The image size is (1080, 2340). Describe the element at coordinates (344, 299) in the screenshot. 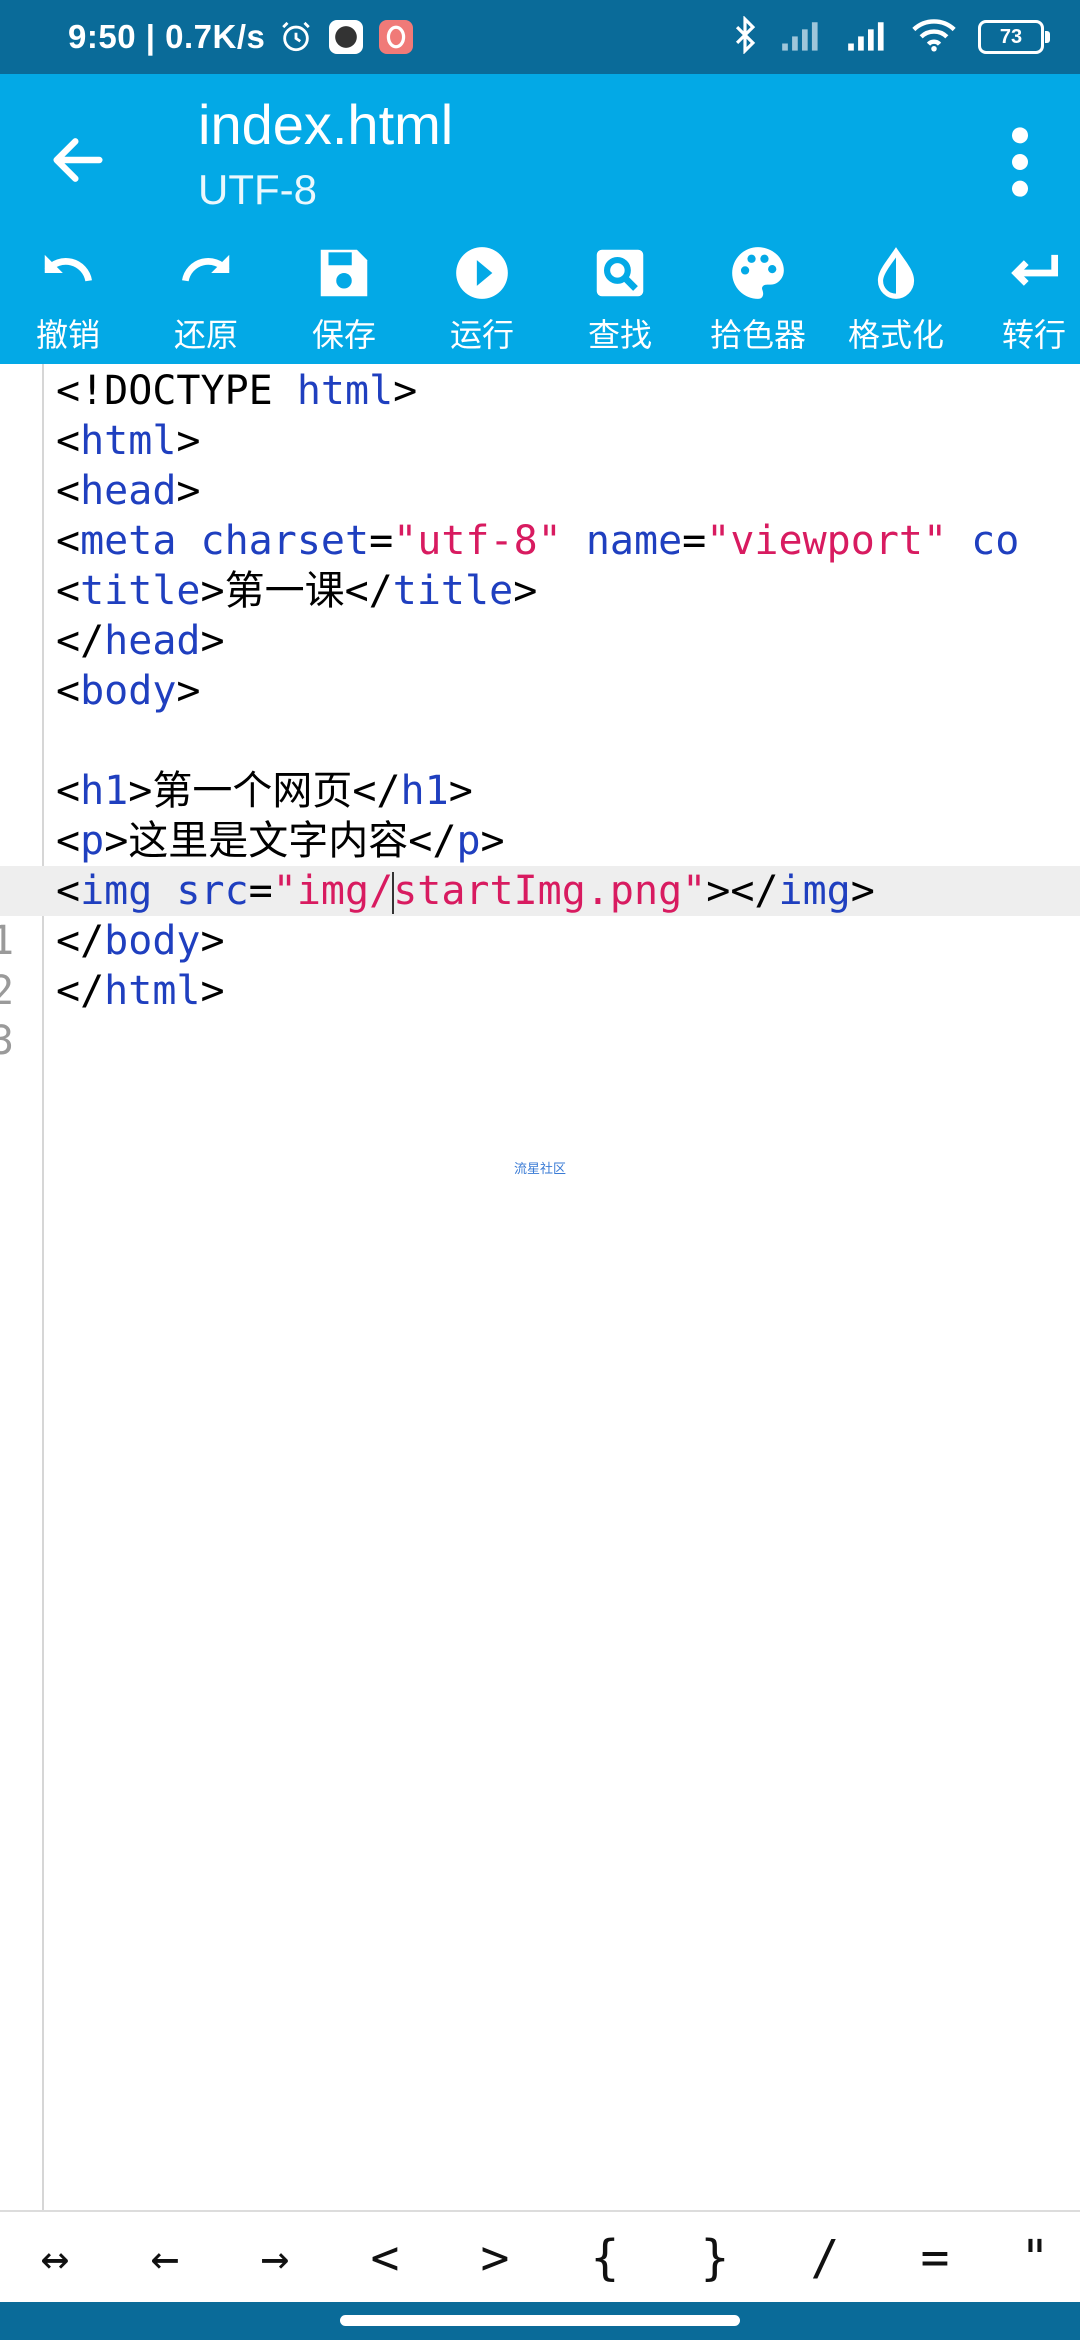

I see `save-button: 保存` at that location.